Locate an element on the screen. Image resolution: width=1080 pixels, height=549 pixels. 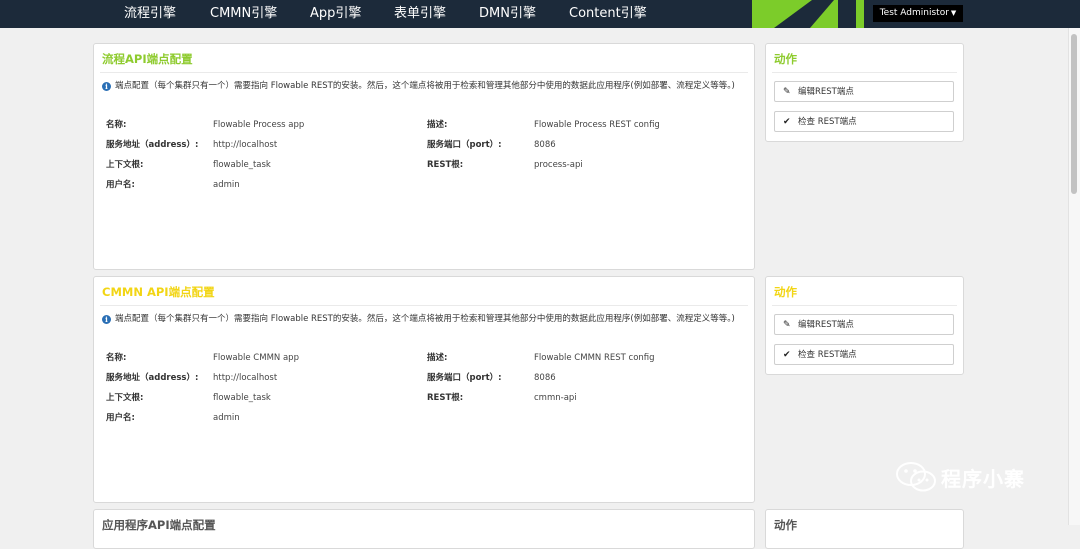
description-value: Flowable CMMN REST config is located at coordinates (594, 358).